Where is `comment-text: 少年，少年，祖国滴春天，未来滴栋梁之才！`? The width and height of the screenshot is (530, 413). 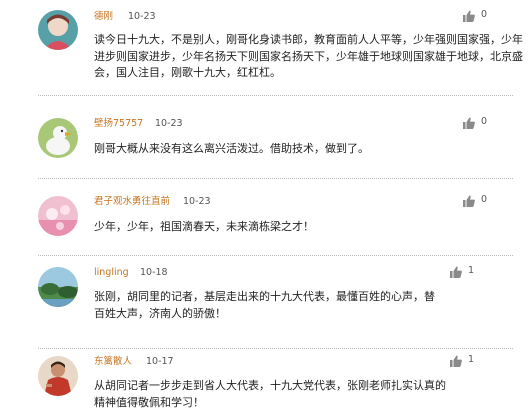
comment-text: 少年，少年，祖国滴春天，未来滴栋梁之才！ is located at coordinates (204, 226).